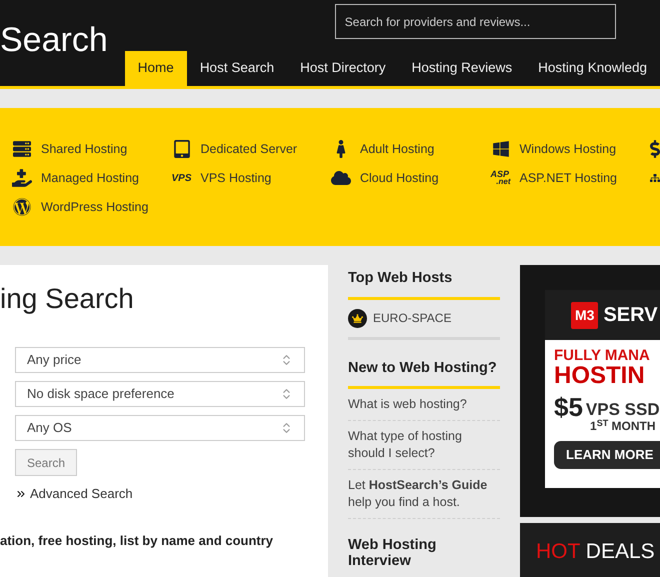  Describe the element at coordinates (655, 149) in the screenshot. I see `dollar-icon` at that location.